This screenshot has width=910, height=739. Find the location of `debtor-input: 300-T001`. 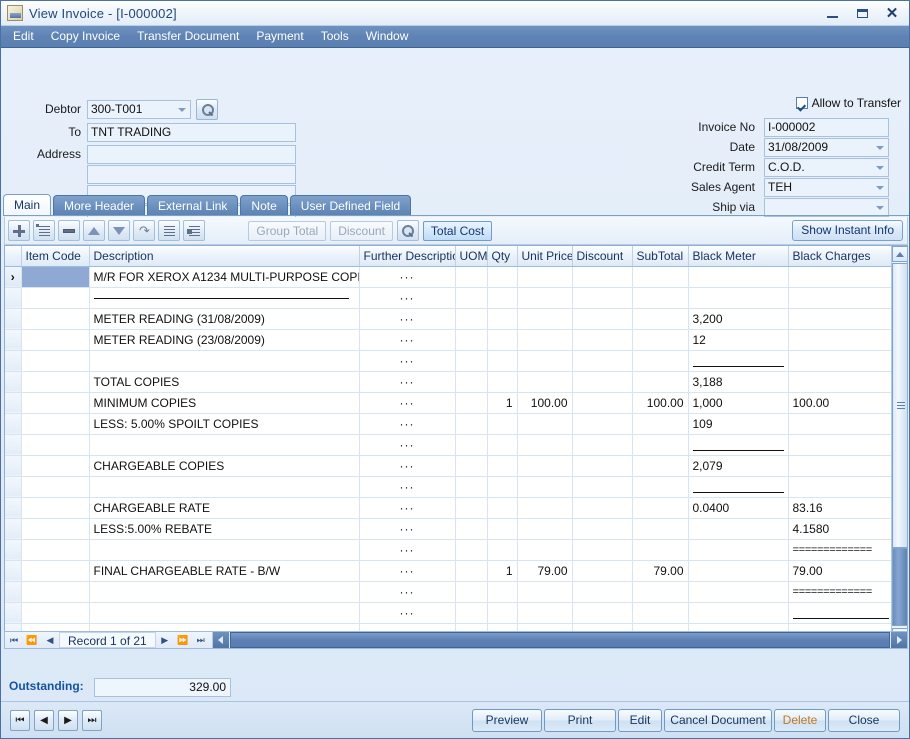

debtor-input: 300-T001 is located at coordinates (139, 109).